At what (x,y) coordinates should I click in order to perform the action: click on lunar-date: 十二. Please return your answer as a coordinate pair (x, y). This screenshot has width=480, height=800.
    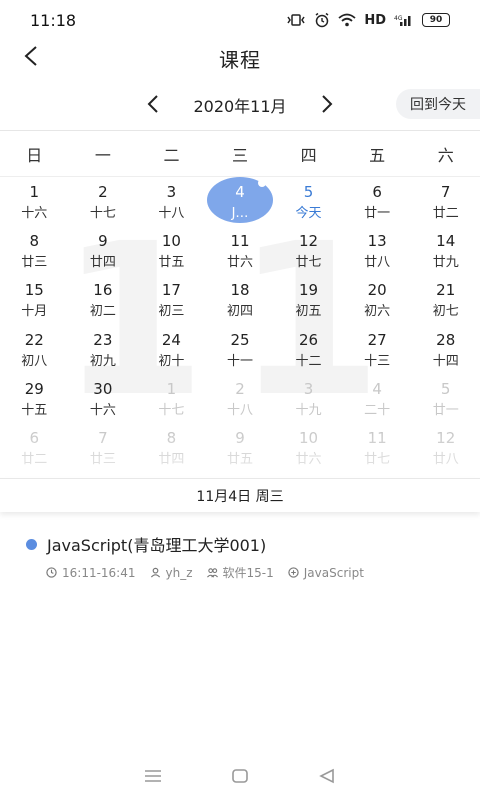
    Looking at the image, I should click on (308, 361).